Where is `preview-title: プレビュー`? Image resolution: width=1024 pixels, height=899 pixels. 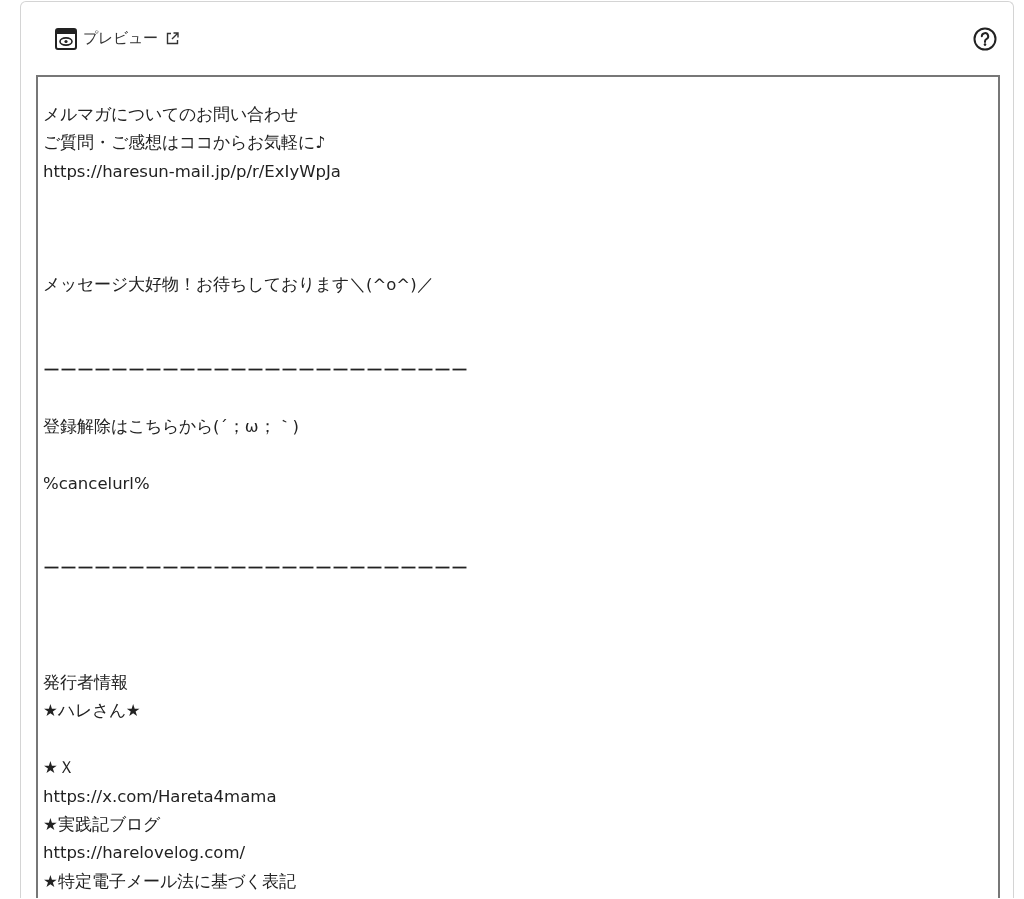 preview-title: プレビュー is located at coordinates (120, 38).